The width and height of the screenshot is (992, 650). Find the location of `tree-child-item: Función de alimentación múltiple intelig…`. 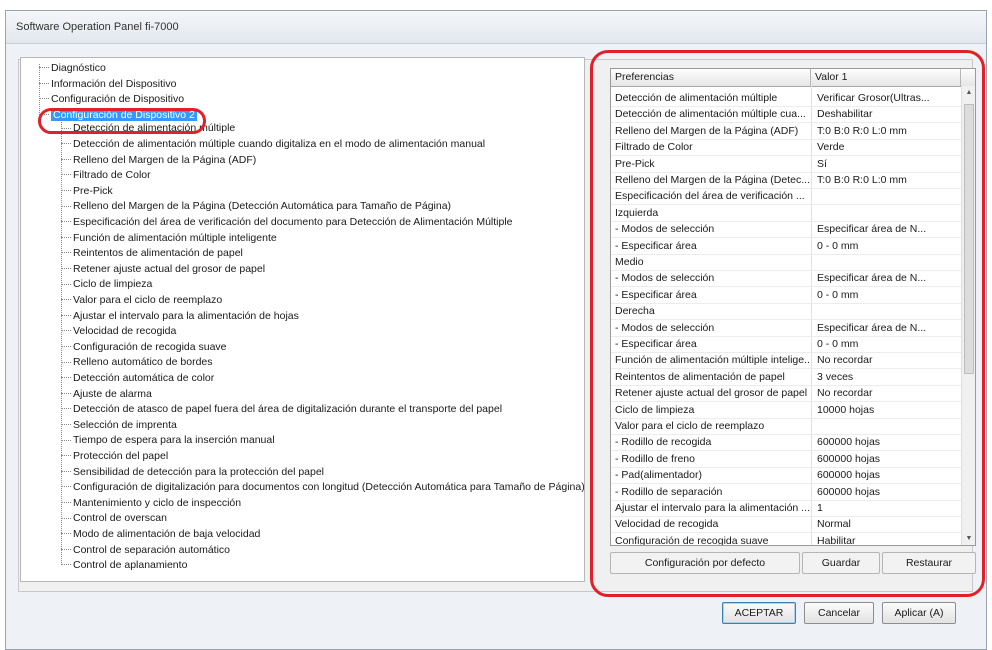

tree-child-item: Función de alimentación múltiple intelig… is located at coordinates (169, 238).